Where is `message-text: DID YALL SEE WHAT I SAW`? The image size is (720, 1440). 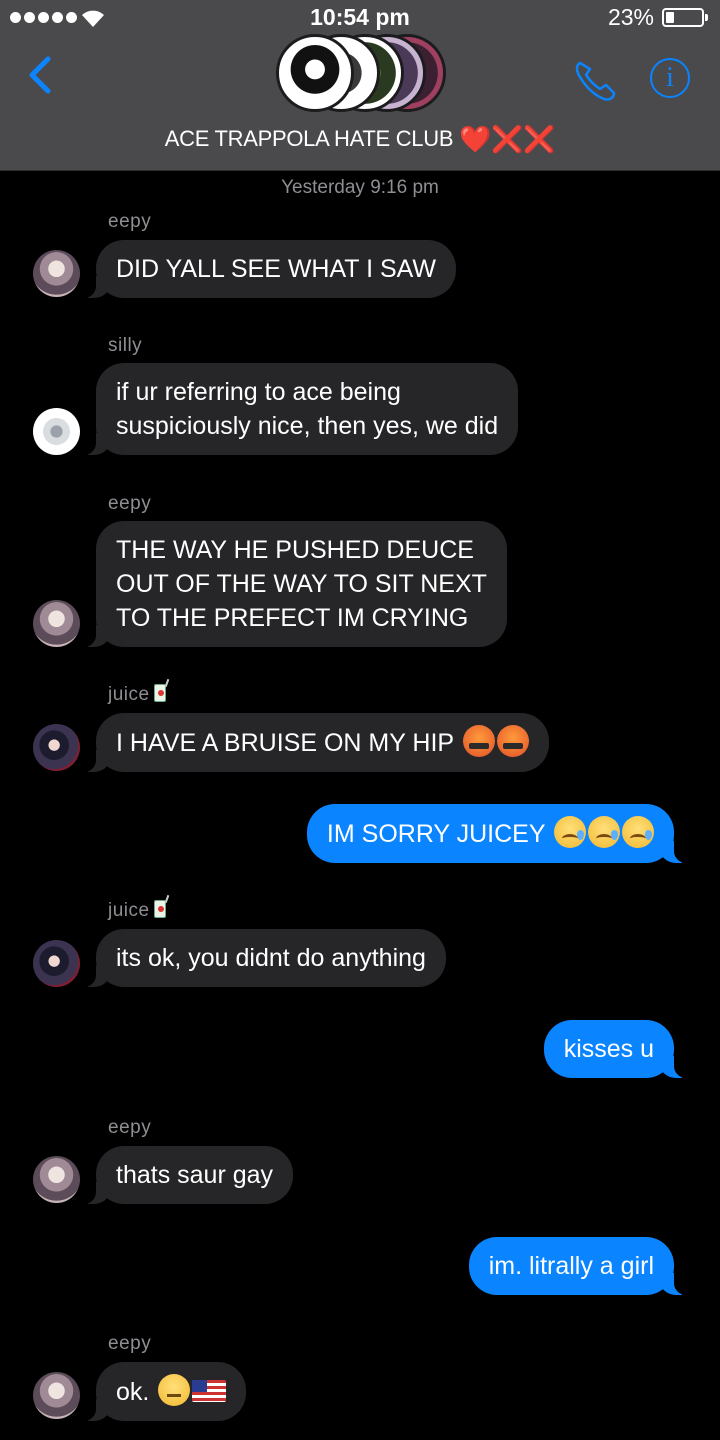
message-text: DID YALL SEE WHAT I SAW is located at coordinates (276, 269).